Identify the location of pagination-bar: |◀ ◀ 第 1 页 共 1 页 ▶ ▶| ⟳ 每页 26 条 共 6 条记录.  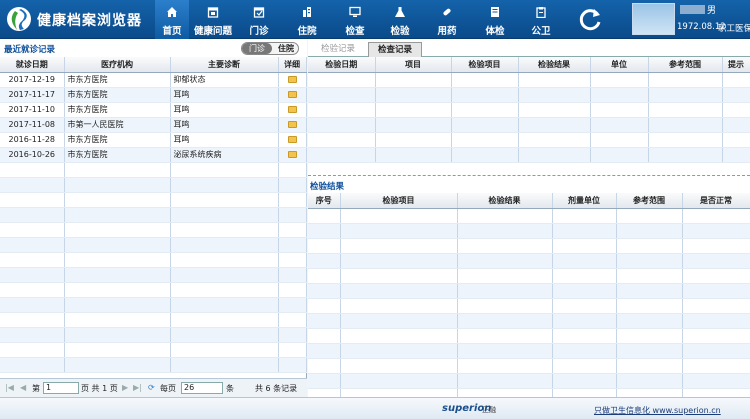
(153, 387).